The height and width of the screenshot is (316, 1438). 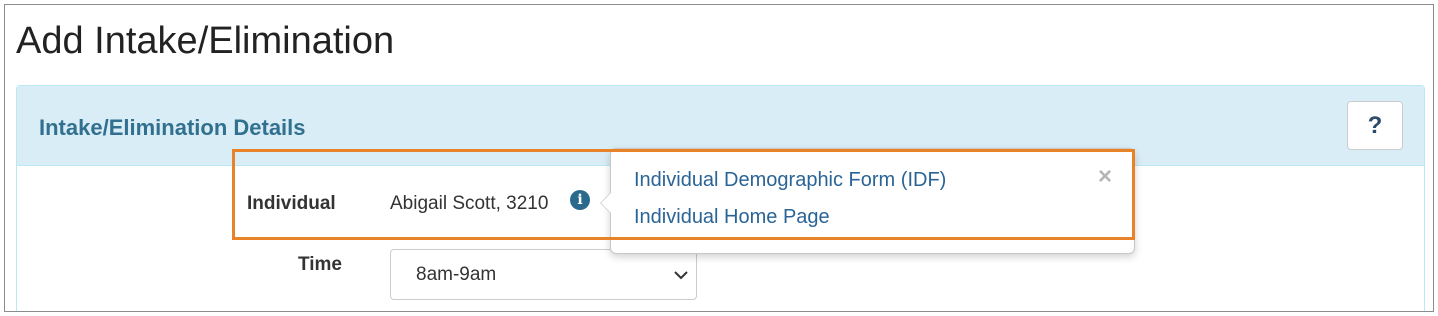 What do you see at coordinates (1105, 177) in the screenshot?
I see `close-icon: ×` at bounding box center [1105, 177].